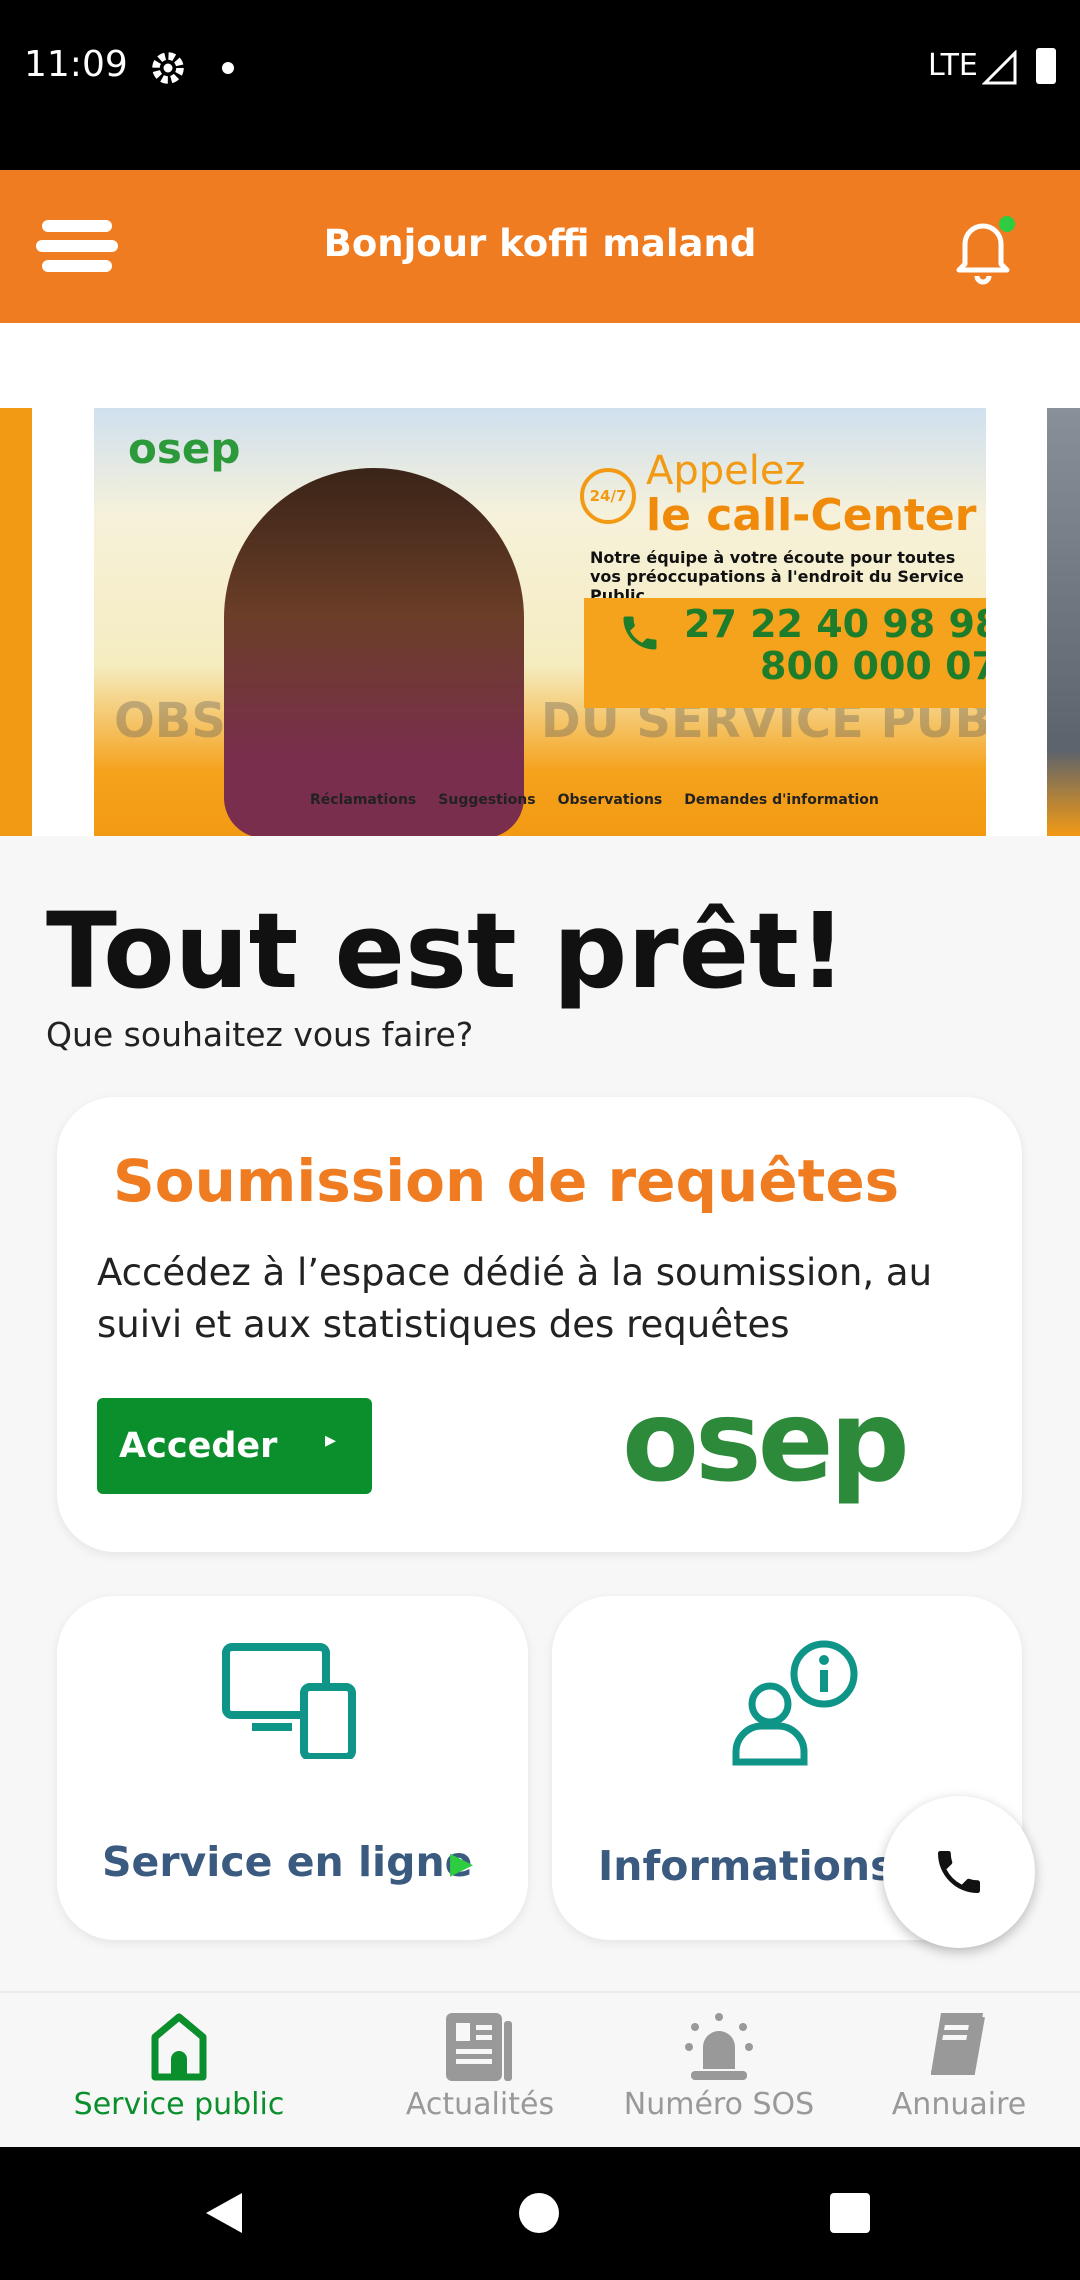 The height and width of the screenshot is (2280, 1080). Describe the element at coordinates (289, 1701) in the screenshot. I see `devices-icon` at that location.